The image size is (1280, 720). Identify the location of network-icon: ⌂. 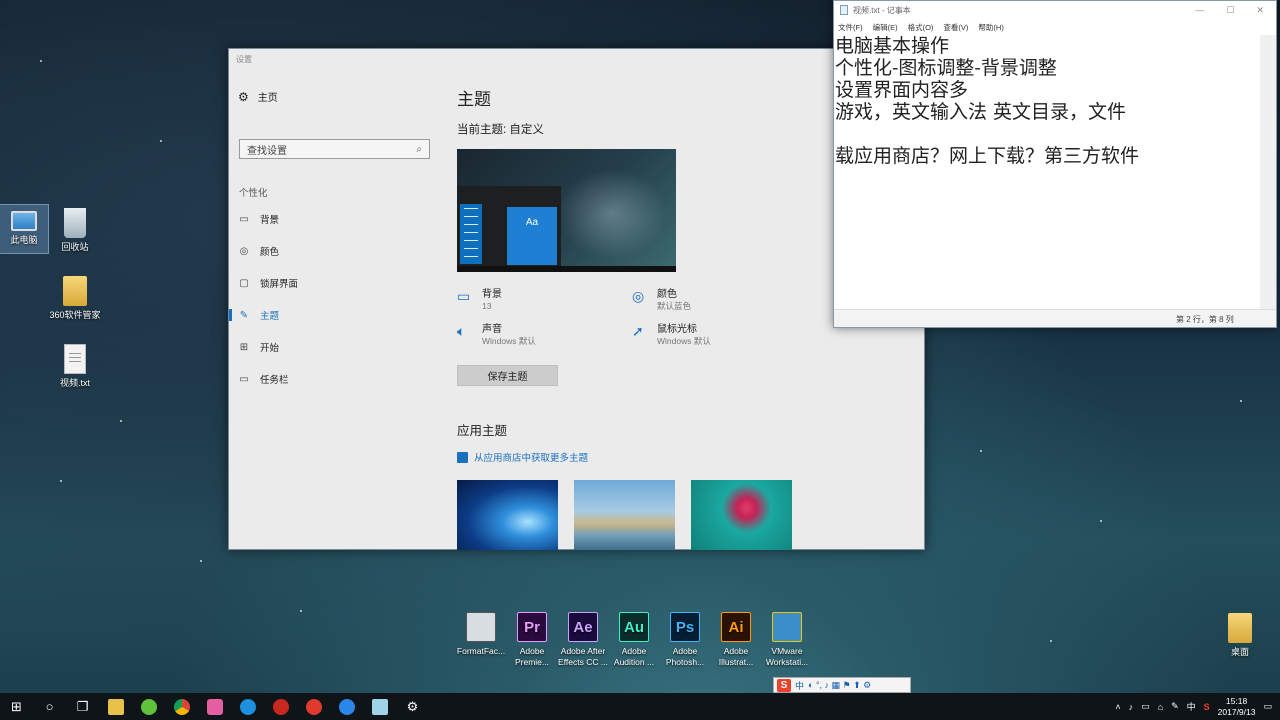
(1160, 707).